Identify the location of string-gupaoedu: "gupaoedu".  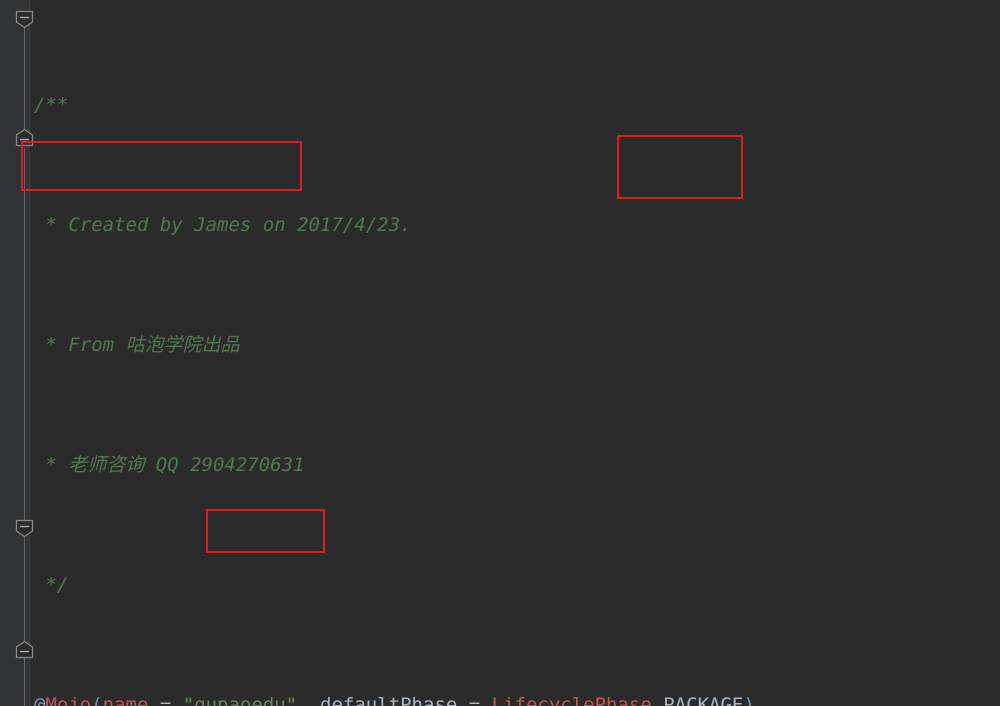
(240, 700).